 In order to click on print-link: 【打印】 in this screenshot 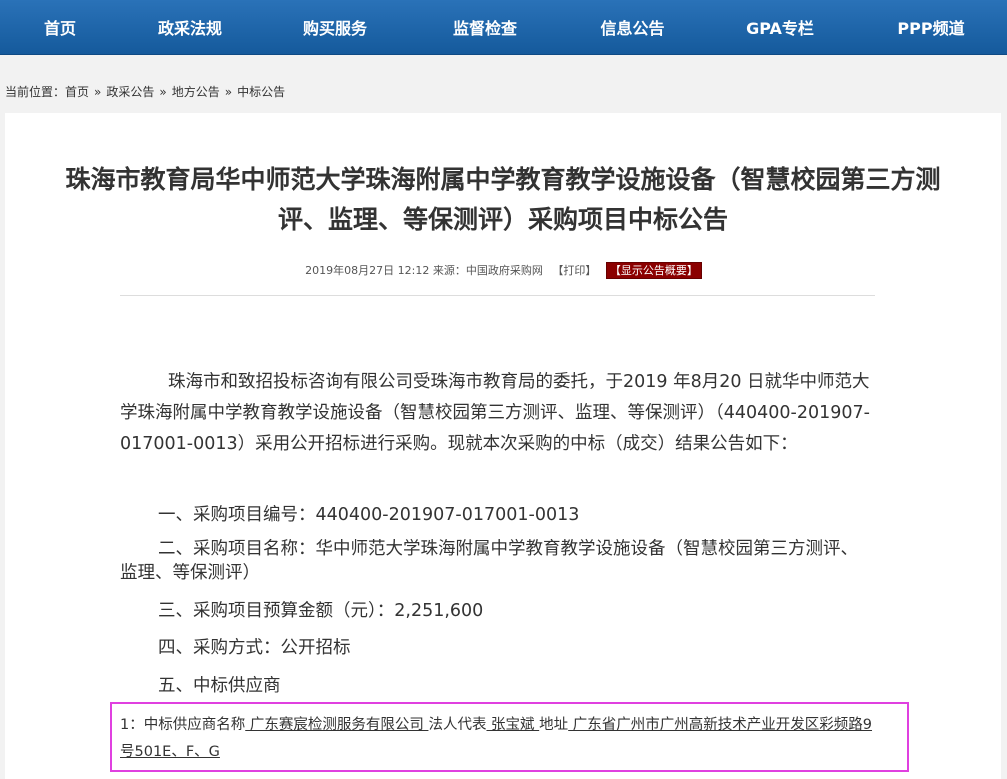, I will do `click(574, 270)`.